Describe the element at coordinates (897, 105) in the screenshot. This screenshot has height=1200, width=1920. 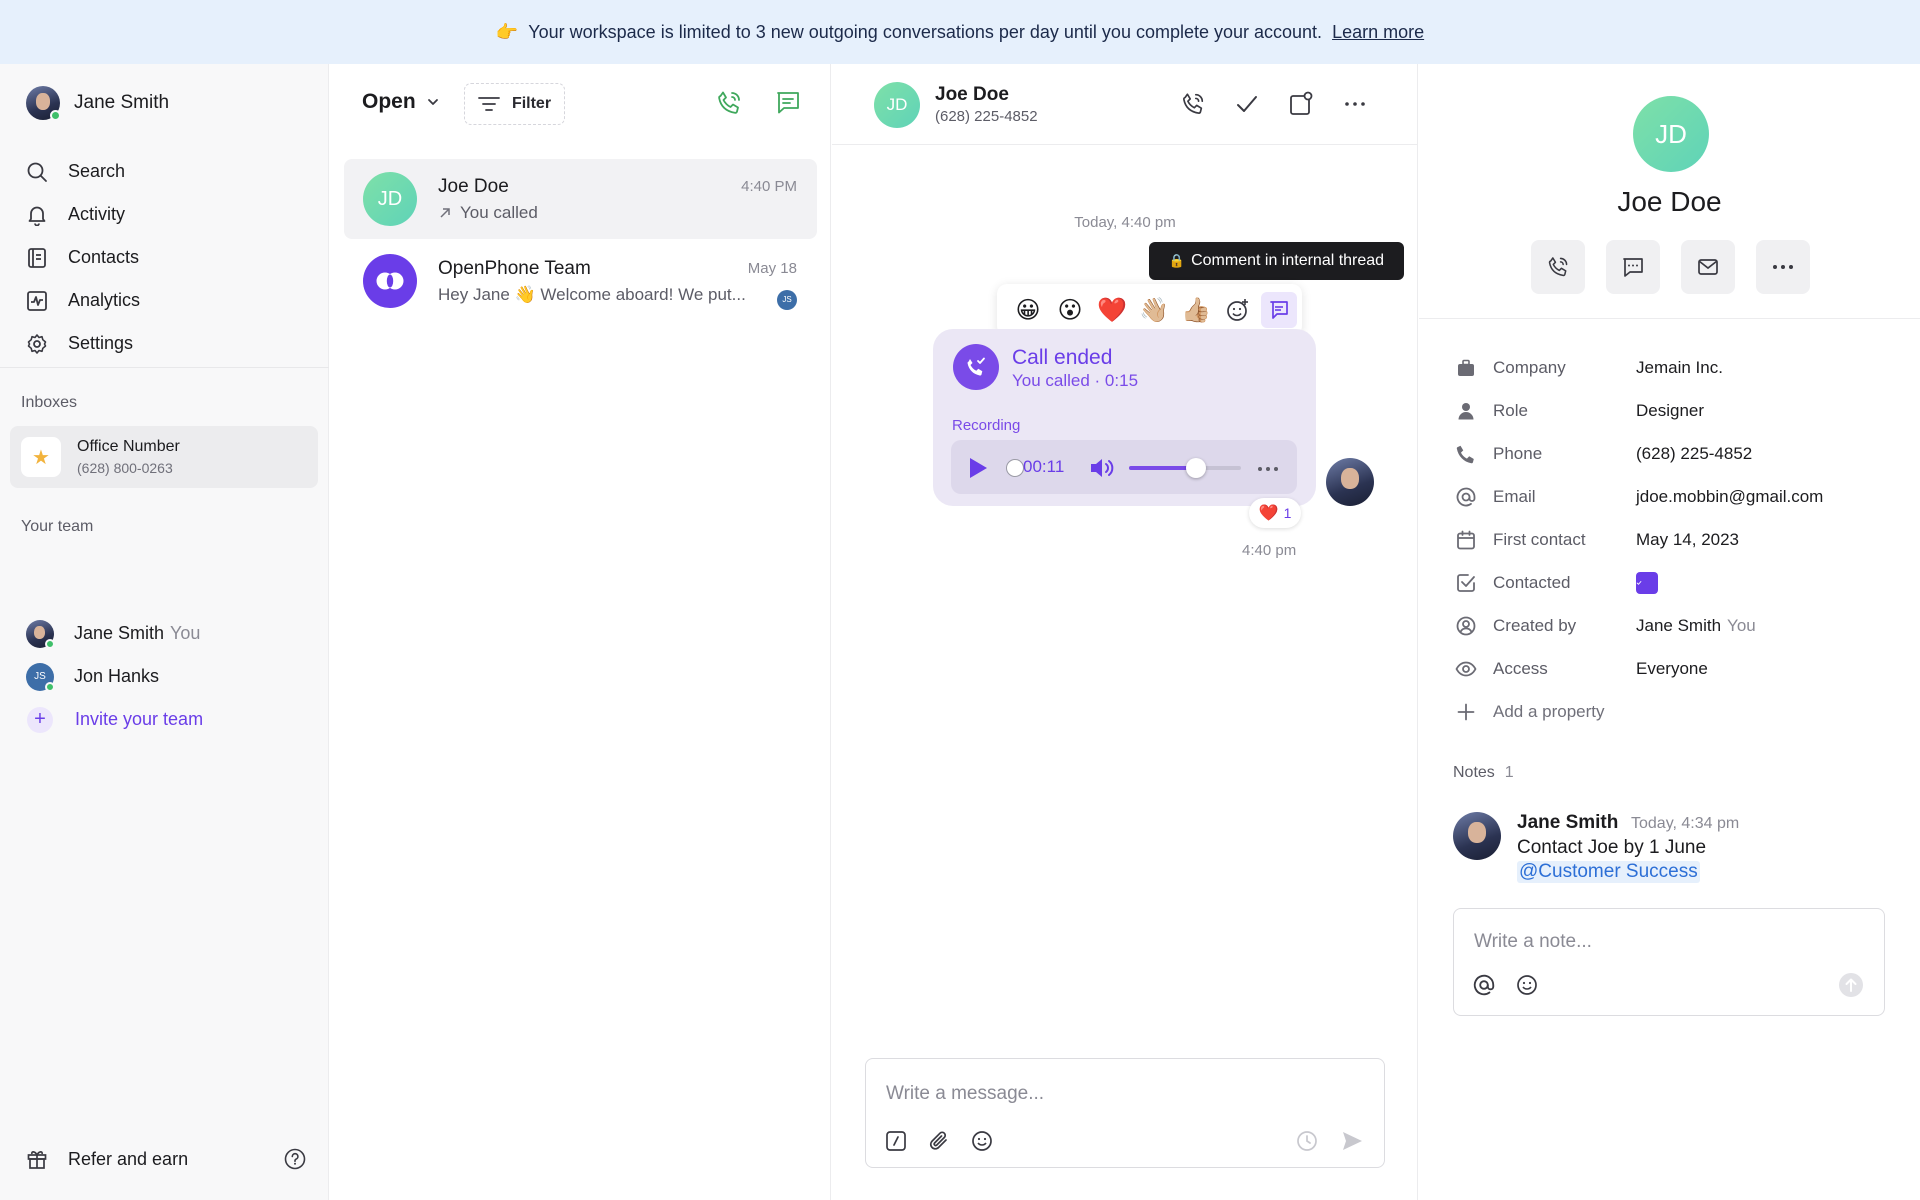
I see `contact-avatar: JD` at that location.